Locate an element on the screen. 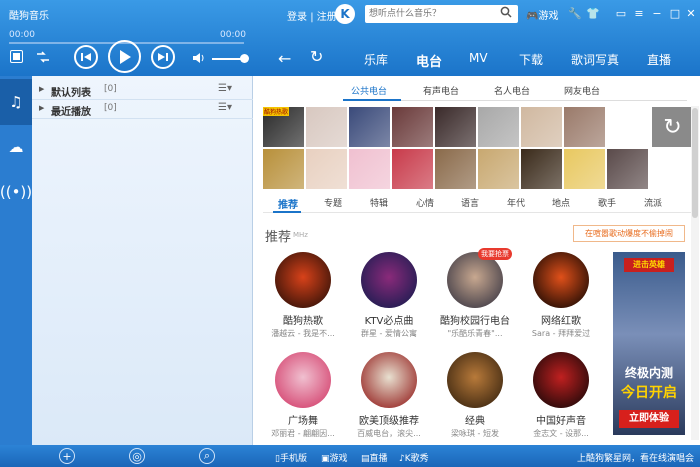 This screenshot has width=700, height=467. category-mood: 心情 is located at coordinates (425, 202).